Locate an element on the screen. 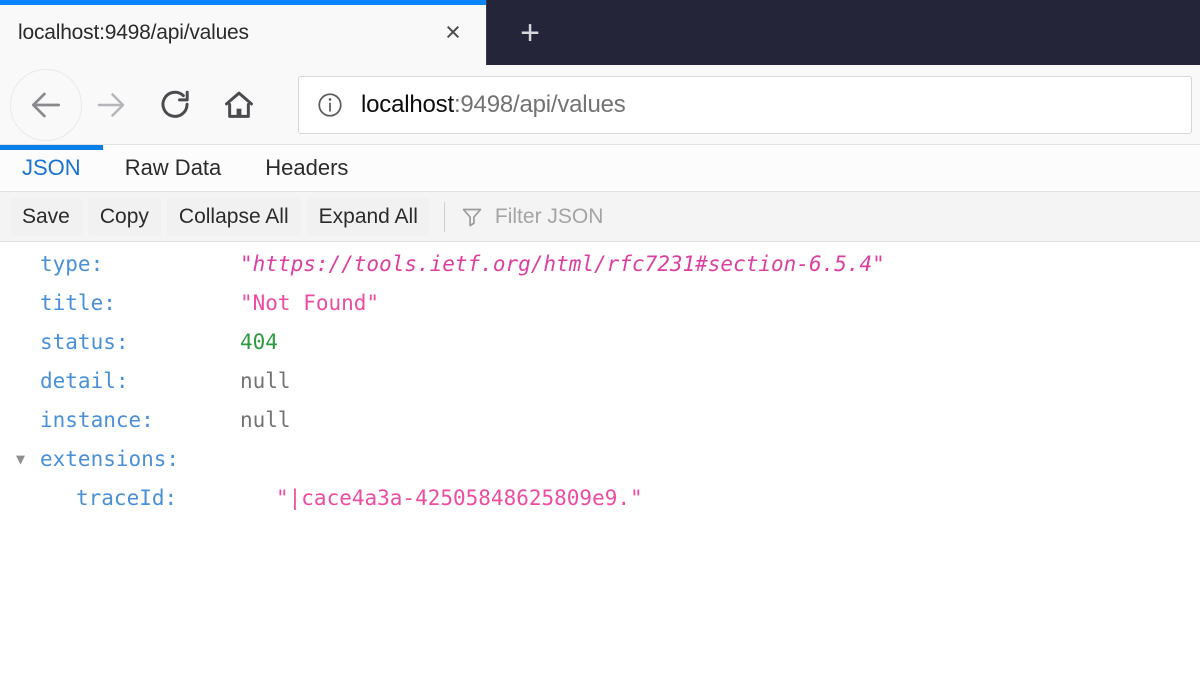 This screenshot has width=1200, height=692. url-host: localhost is located at coordinates (407, 104).